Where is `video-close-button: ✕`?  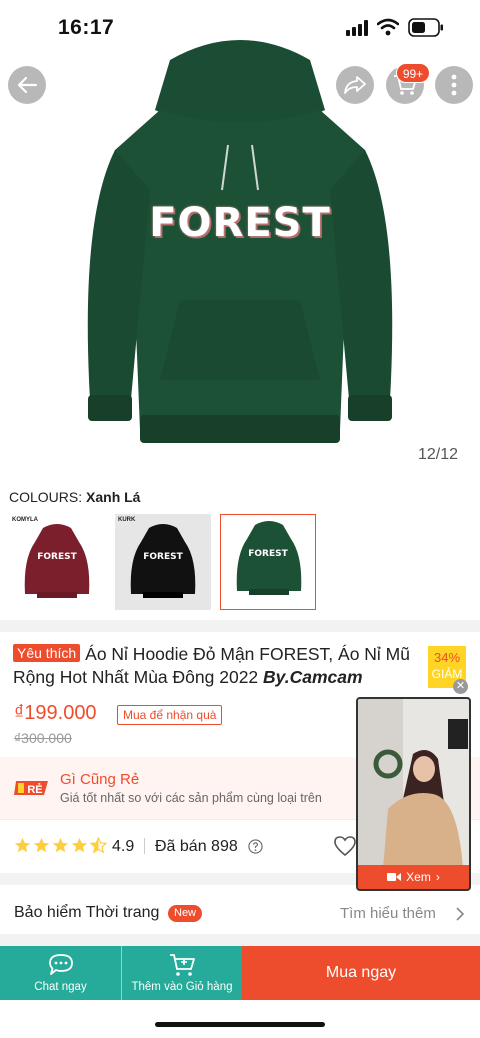 video-close-button: ✕ is located at coordinates (460, 686).